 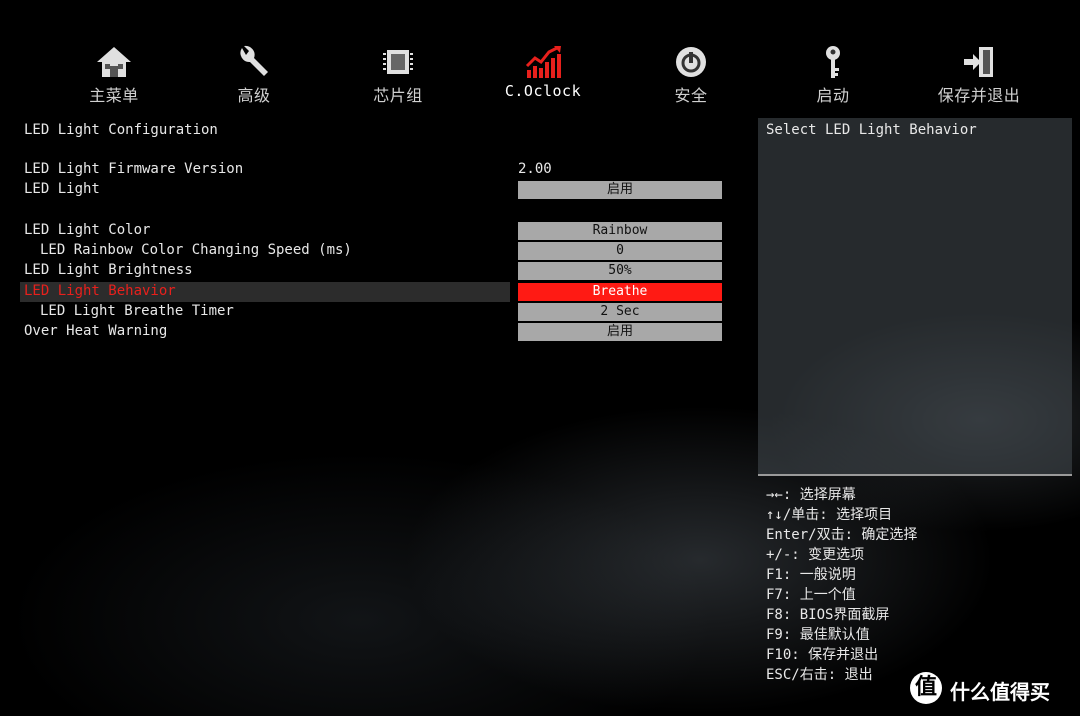 I want to click on setting-row-led-color: LED Light Color Rainbow, so click(x=375, y=231).